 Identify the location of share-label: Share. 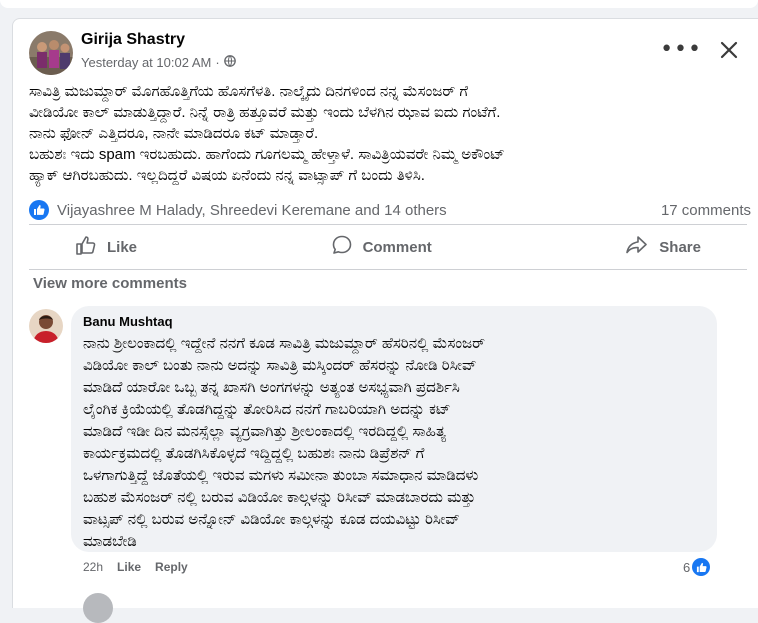
(680, 247).